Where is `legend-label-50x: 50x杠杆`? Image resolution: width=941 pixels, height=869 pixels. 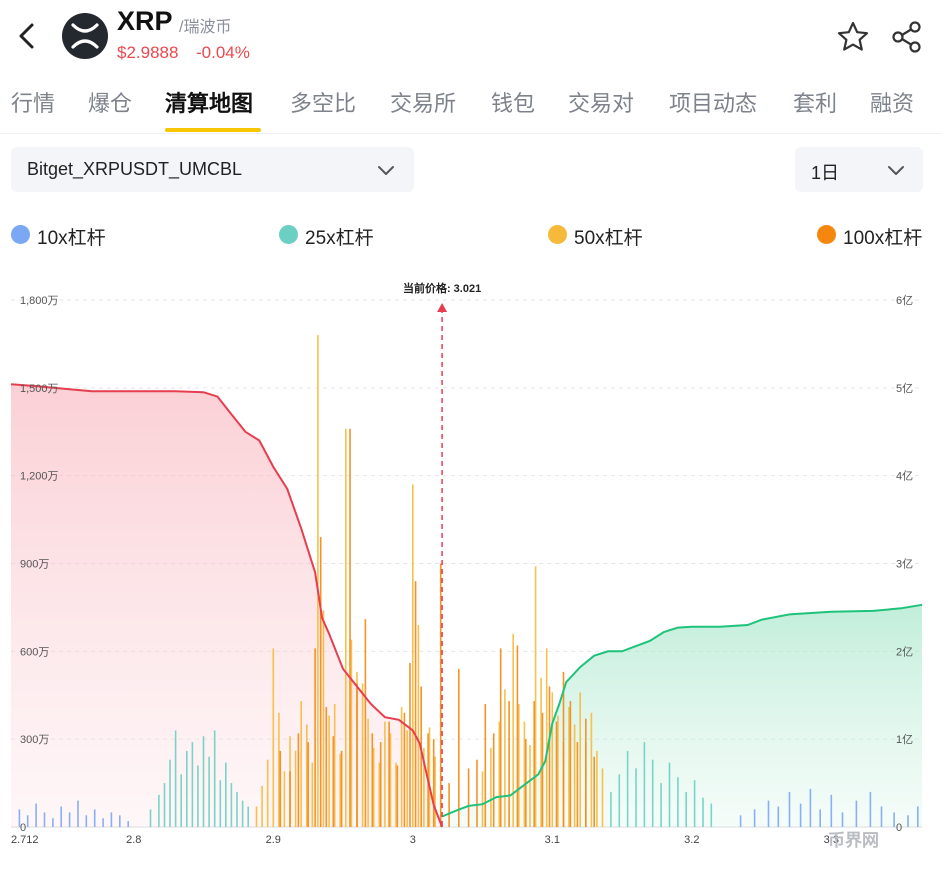 legend-label-50x: 50x杠杆 is located at coordinates (608, 238).